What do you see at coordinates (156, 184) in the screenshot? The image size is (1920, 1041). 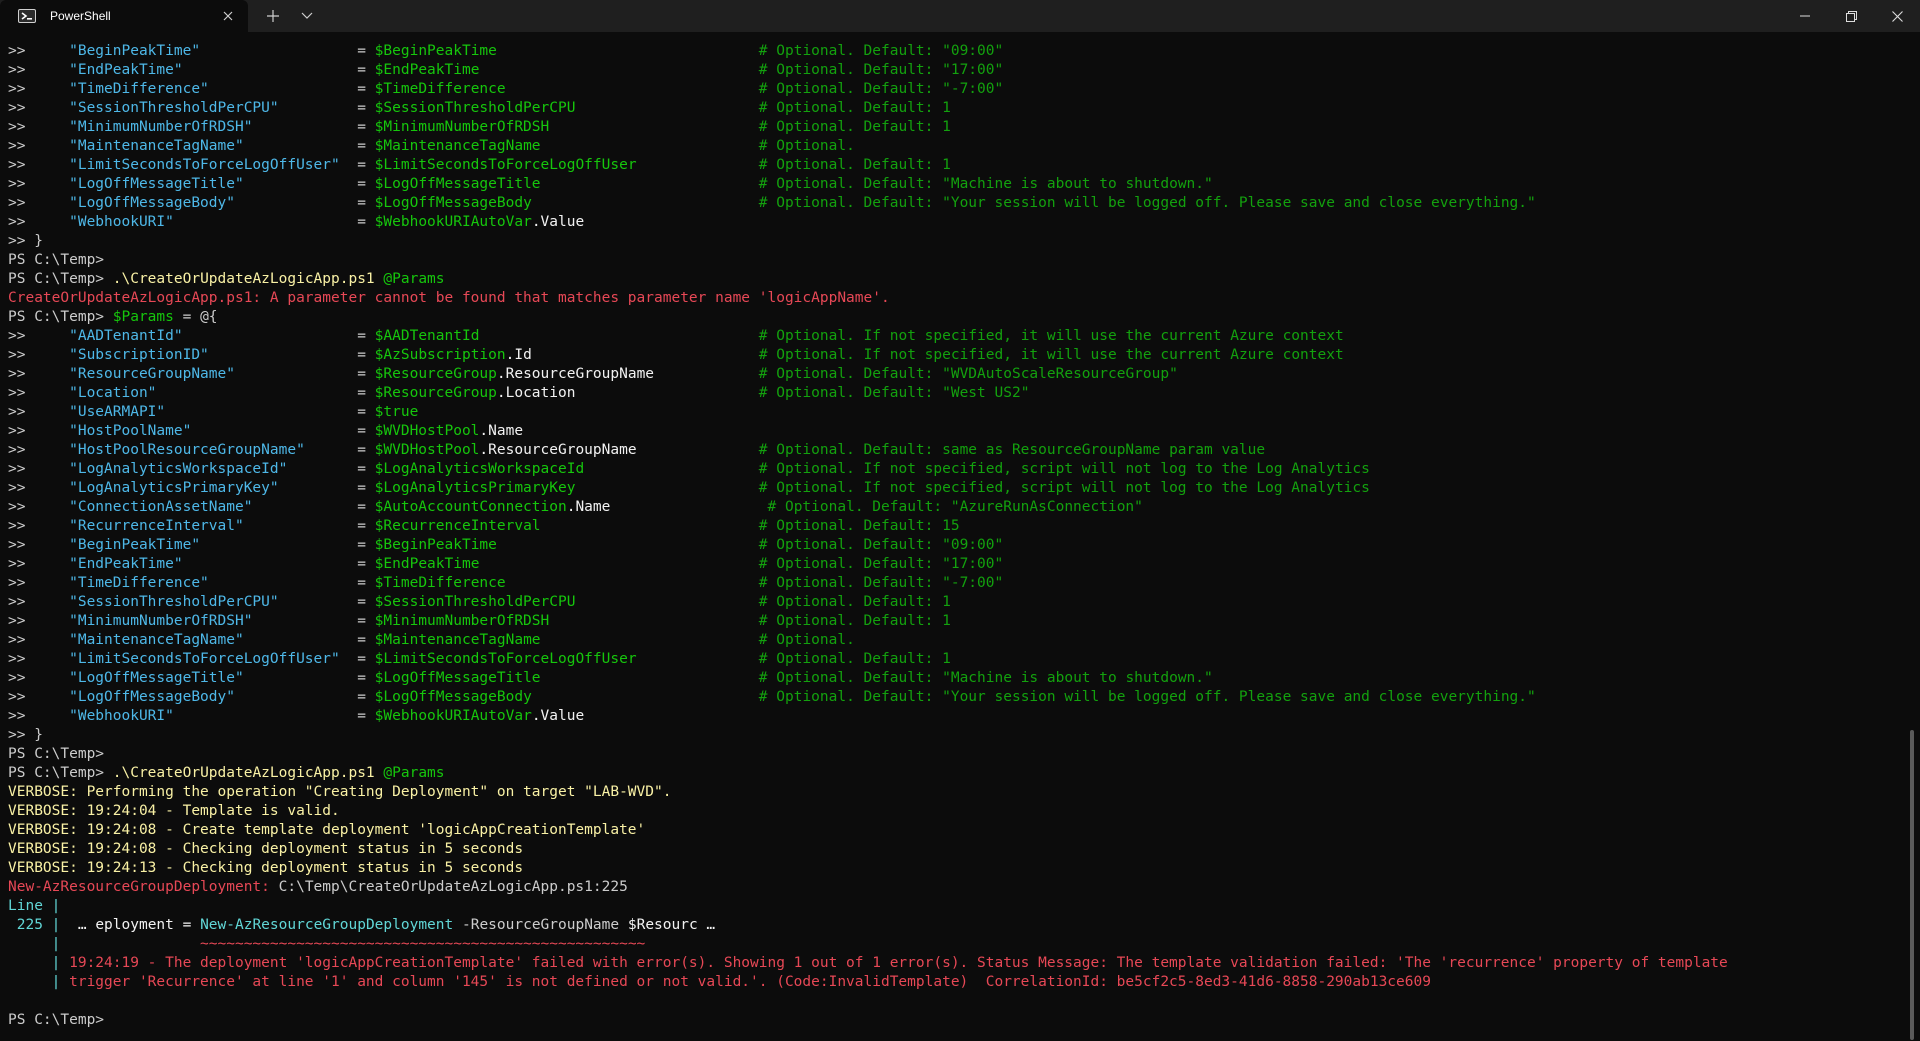 I see `terminal-text: "LogOffMessageTitle"` at bounding box center [156, 184].